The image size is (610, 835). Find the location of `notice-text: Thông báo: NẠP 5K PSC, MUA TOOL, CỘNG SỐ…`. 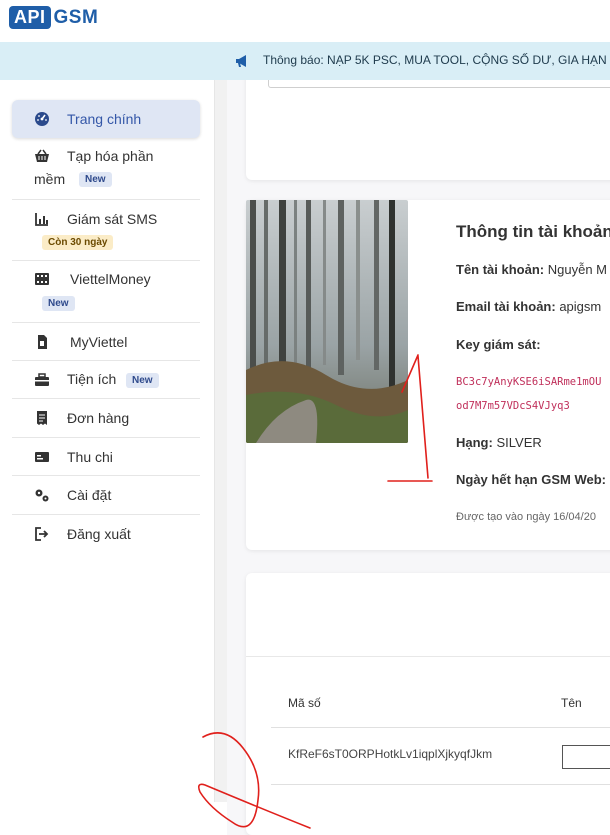

notice-text: Thông báo: NẠP 5K PSC, MUA TOOL, CỘNG SỐ… is located at coordinates (436, 60).